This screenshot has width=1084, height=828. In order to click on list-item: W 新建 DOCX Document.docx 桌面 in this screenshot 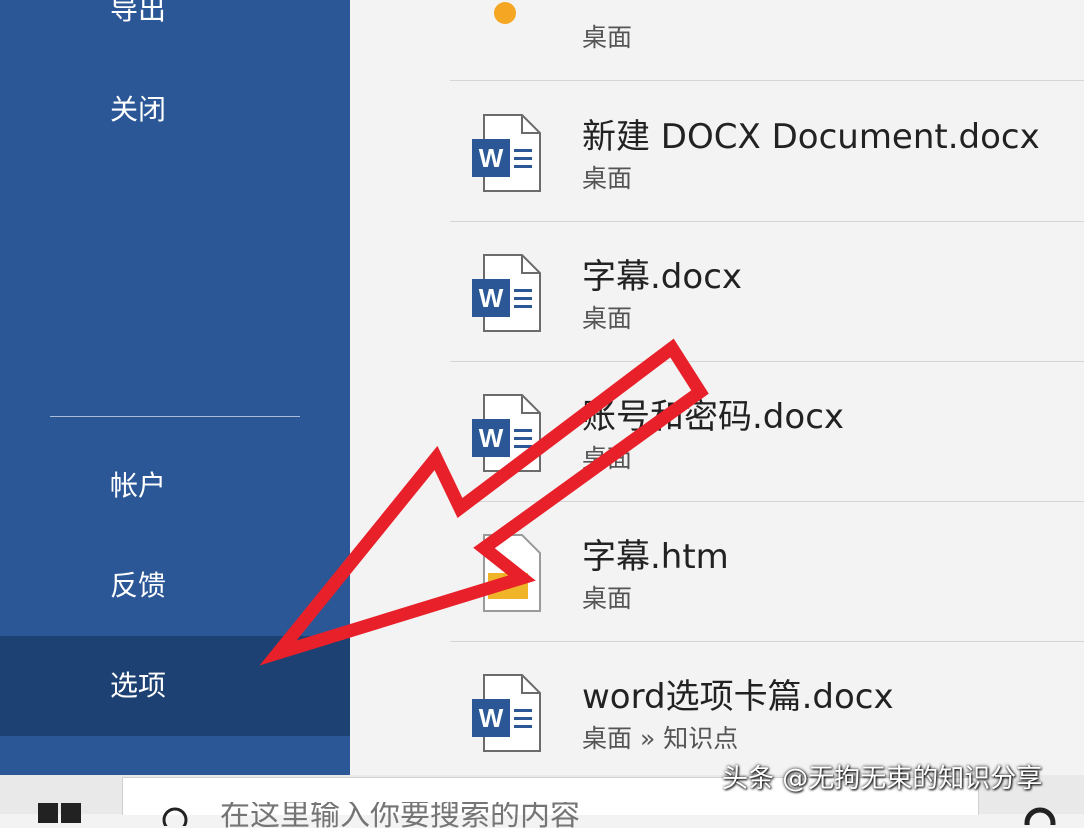, I will do `click(767, 151)`.